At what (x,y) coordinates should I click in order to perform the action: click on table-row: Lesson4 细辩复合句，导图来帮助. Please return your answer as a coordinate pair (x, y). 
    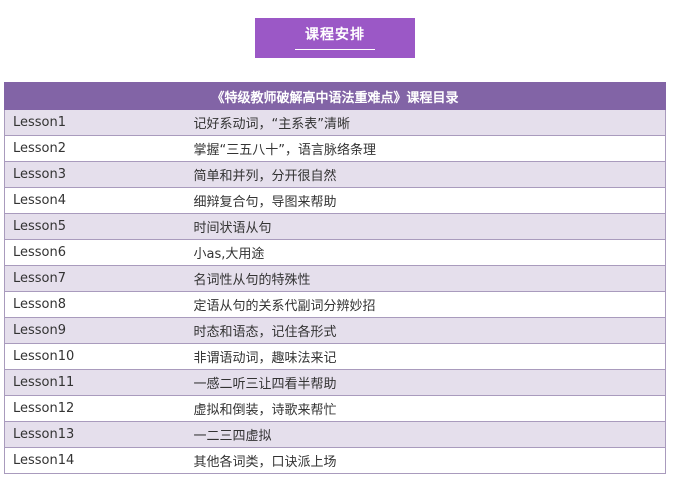
    Looking at the image, I should click on (335, 200).